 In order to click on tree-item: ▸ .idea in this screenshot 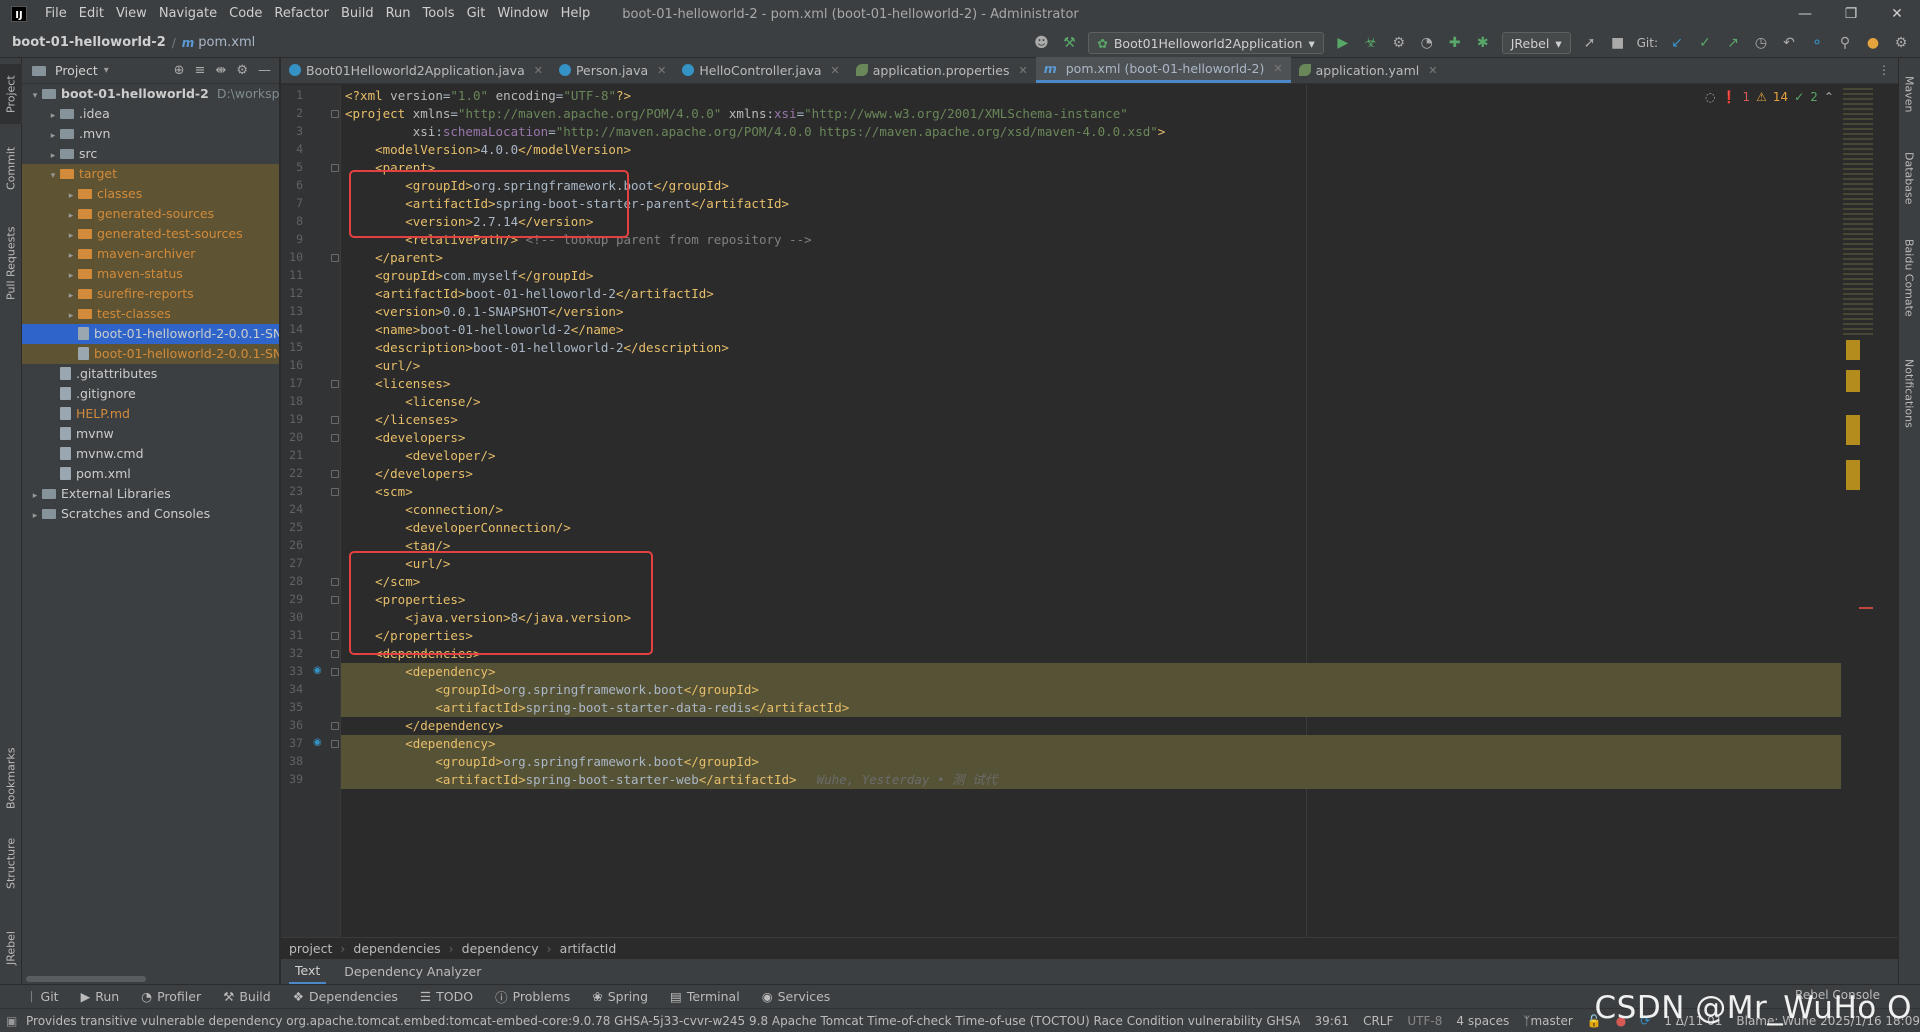, I will do `click(150, 114)`.